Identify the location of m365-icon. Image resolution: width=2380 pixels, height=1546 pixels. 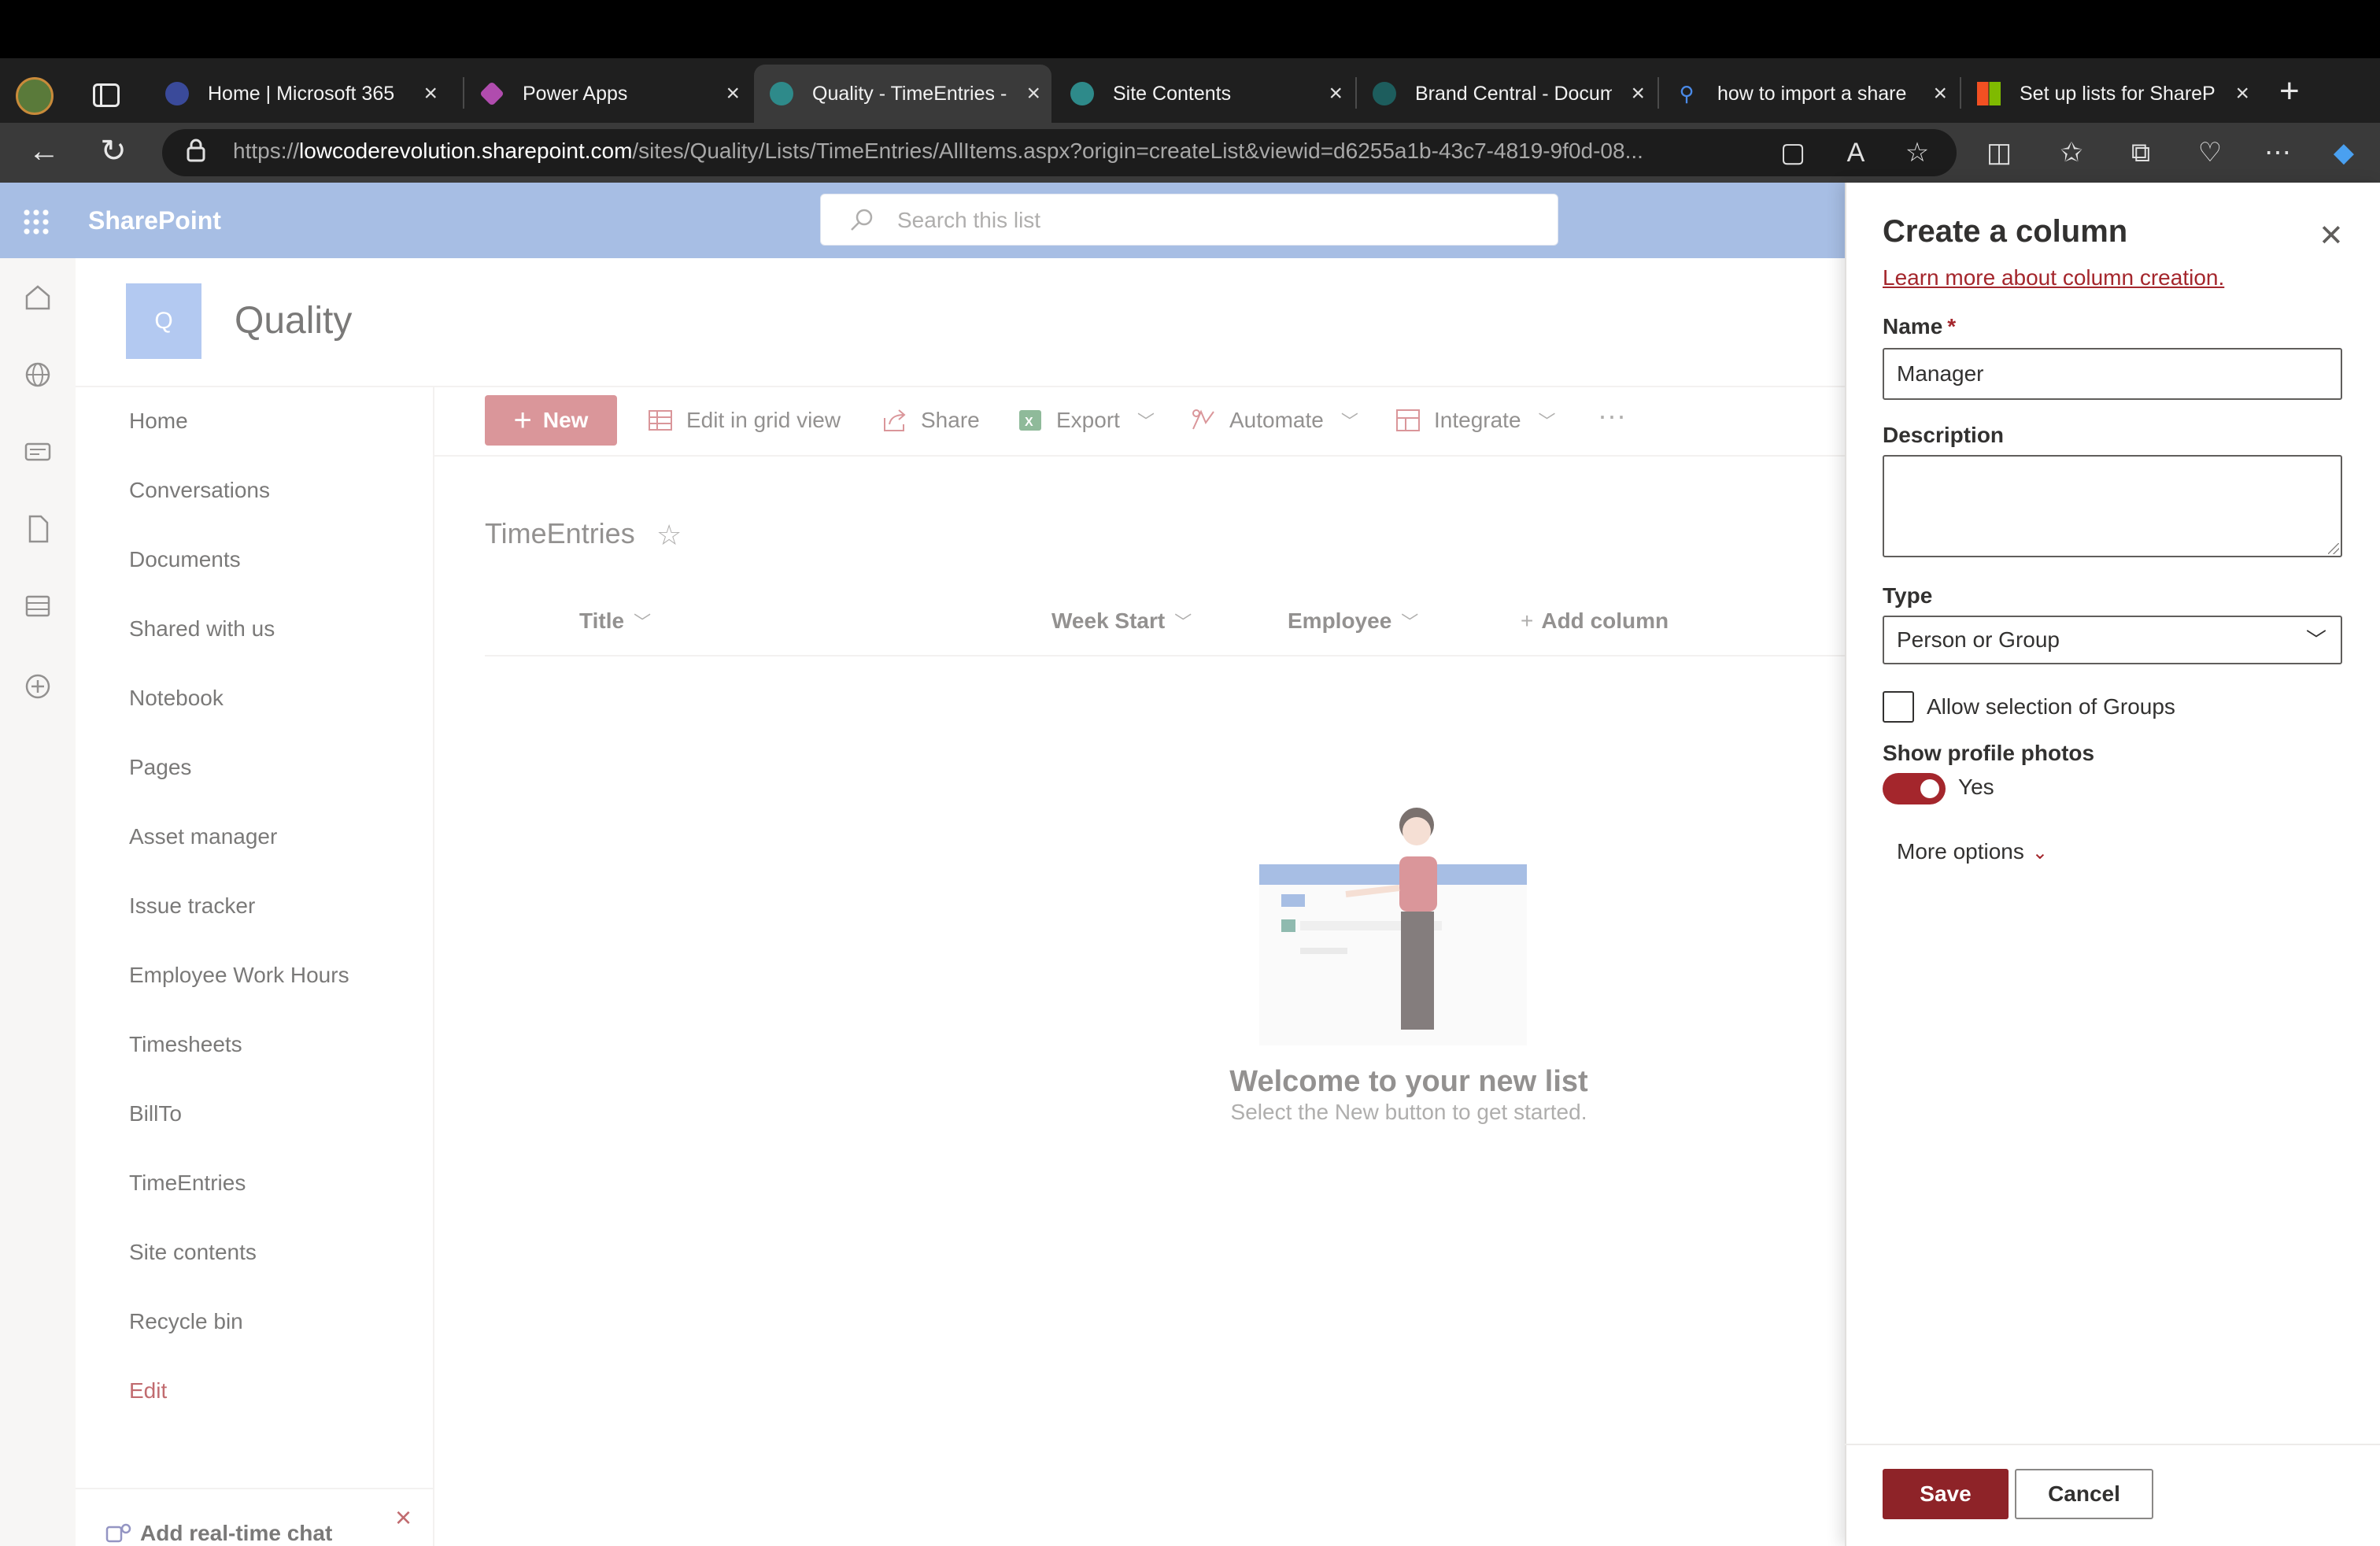
(177, 94).